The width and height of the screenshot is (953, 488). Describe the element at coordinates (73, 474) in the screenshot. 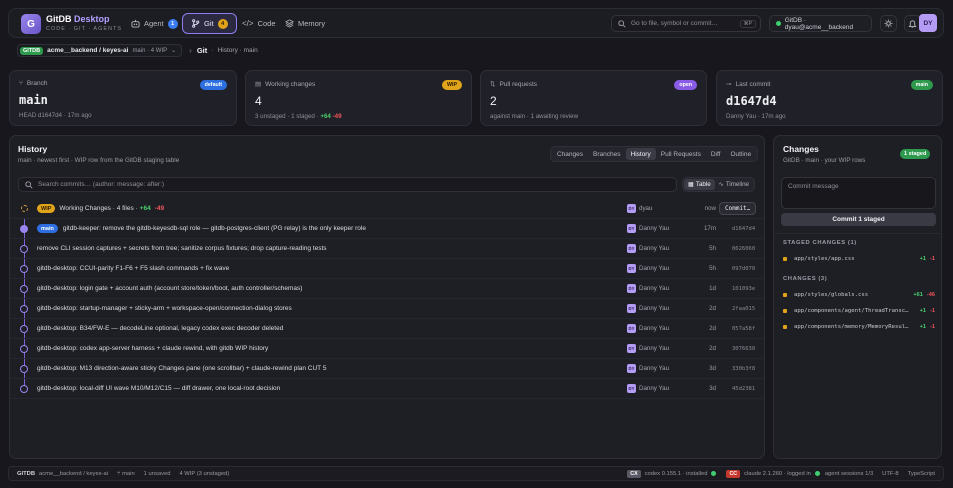

I see `status-repo: acme__backend / keyes-ai` at that location.